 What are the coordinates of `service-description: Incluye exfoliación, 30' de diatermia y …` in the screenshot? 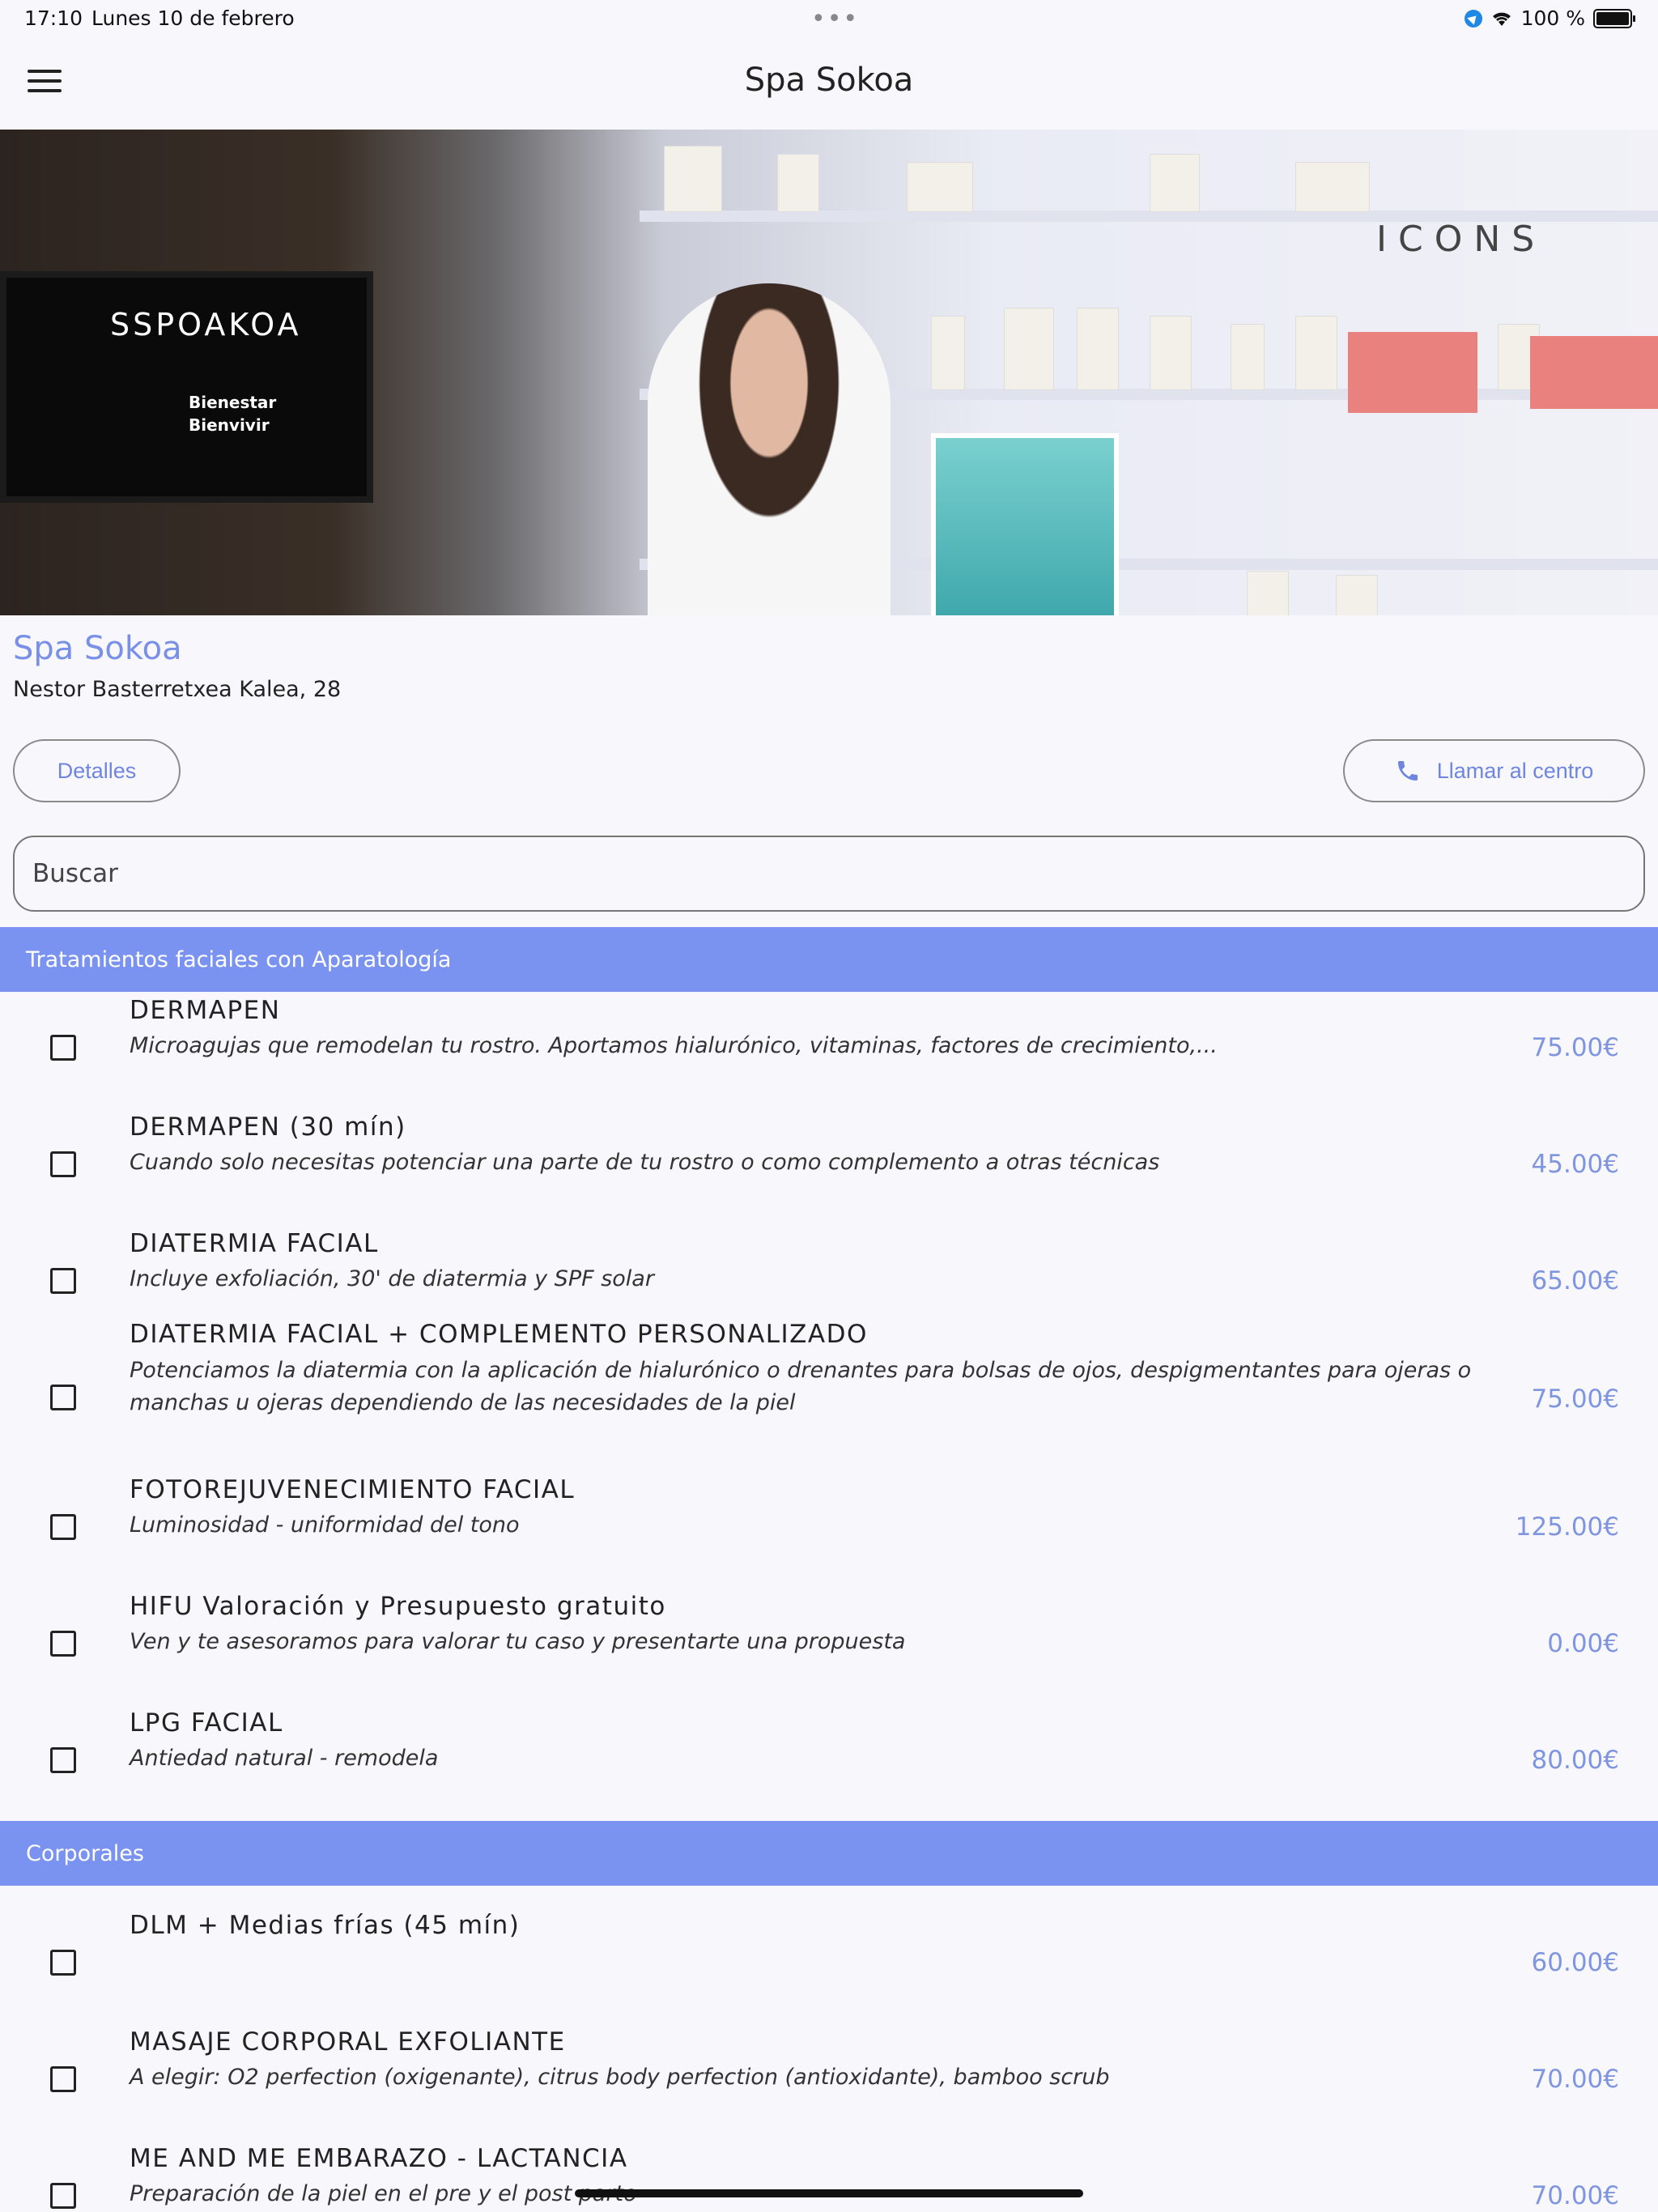 It's located at (392, 1279).